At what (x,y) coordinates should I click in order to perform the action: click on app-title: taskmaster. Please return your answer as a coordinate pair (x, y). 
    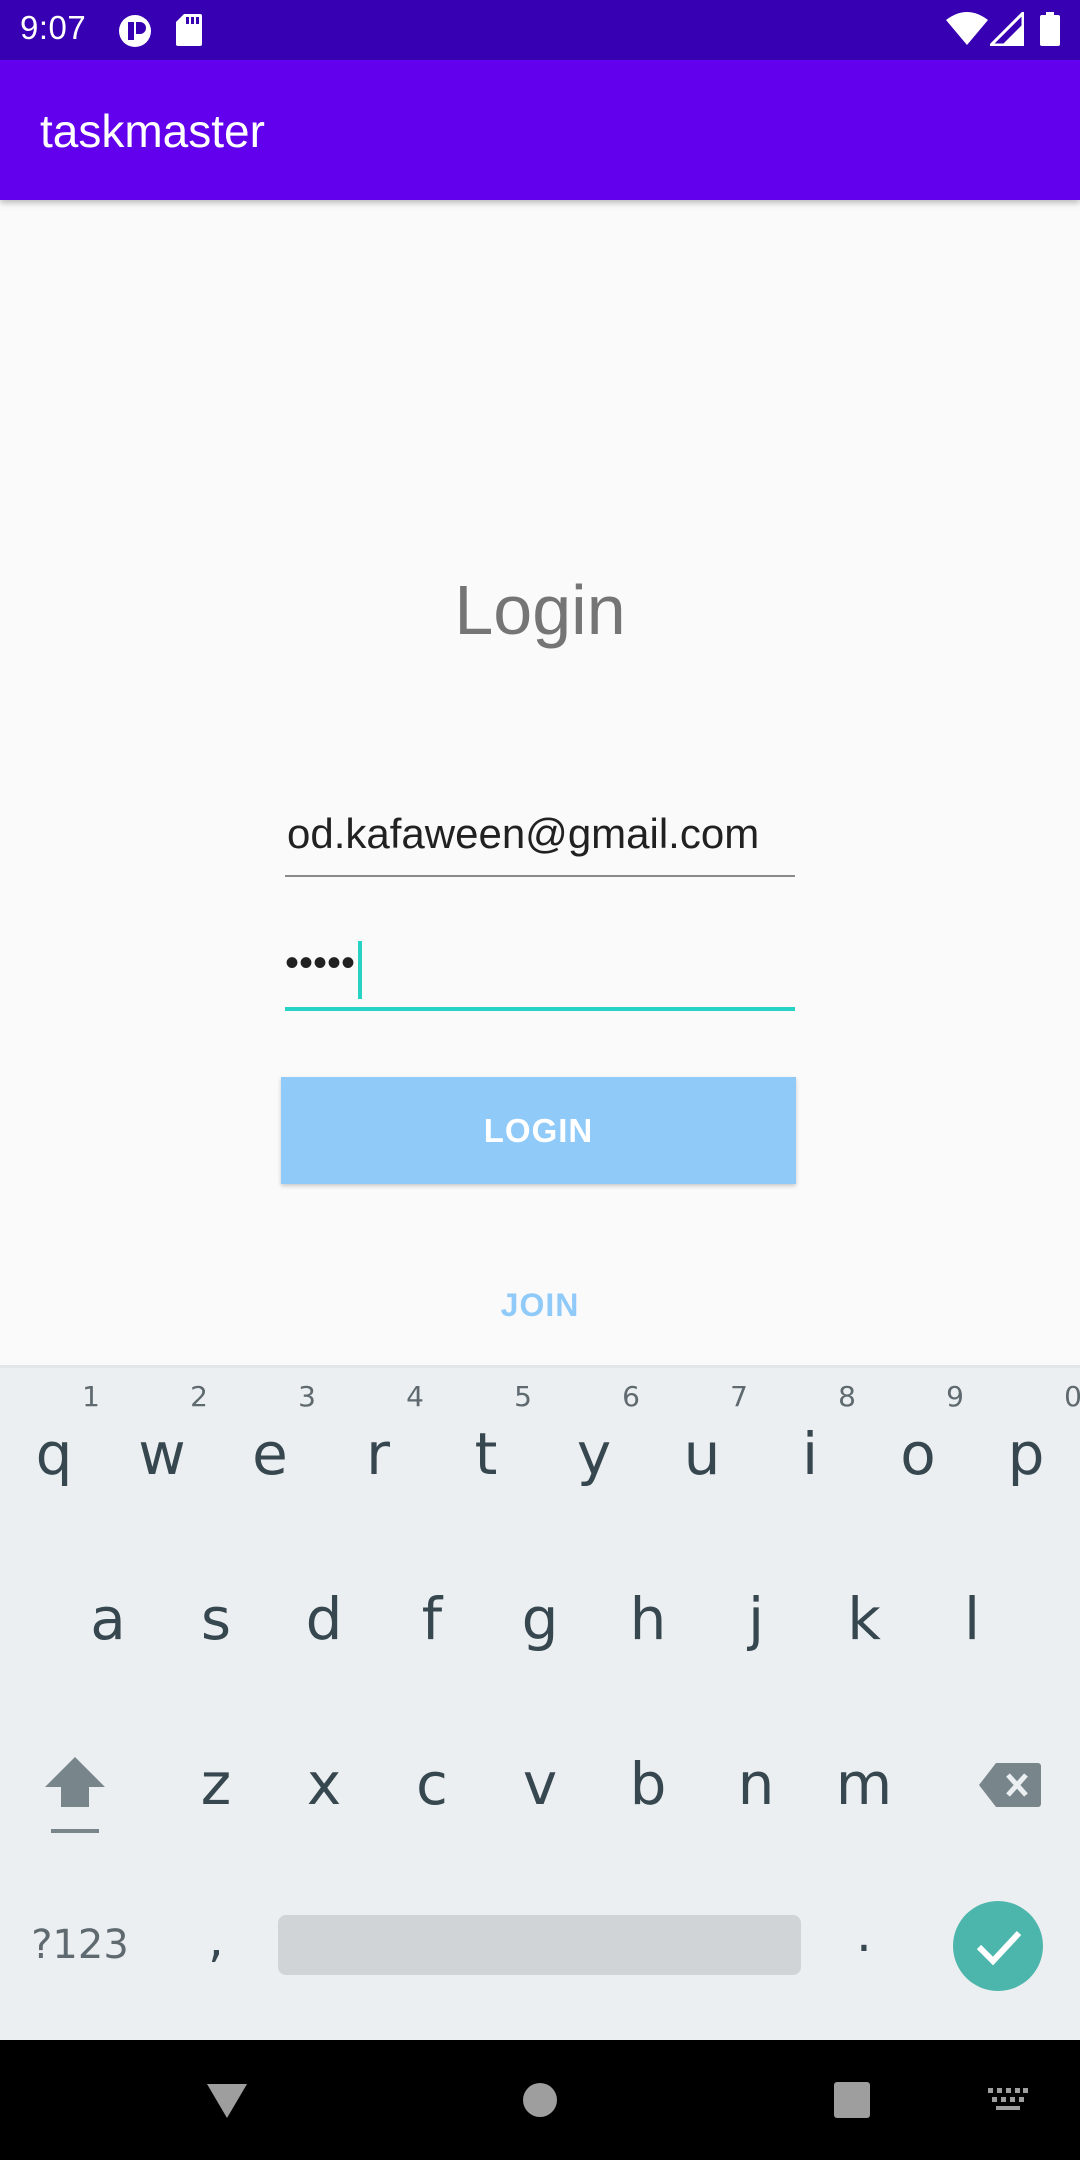
    Looking at the image, I should click on (152, 131).